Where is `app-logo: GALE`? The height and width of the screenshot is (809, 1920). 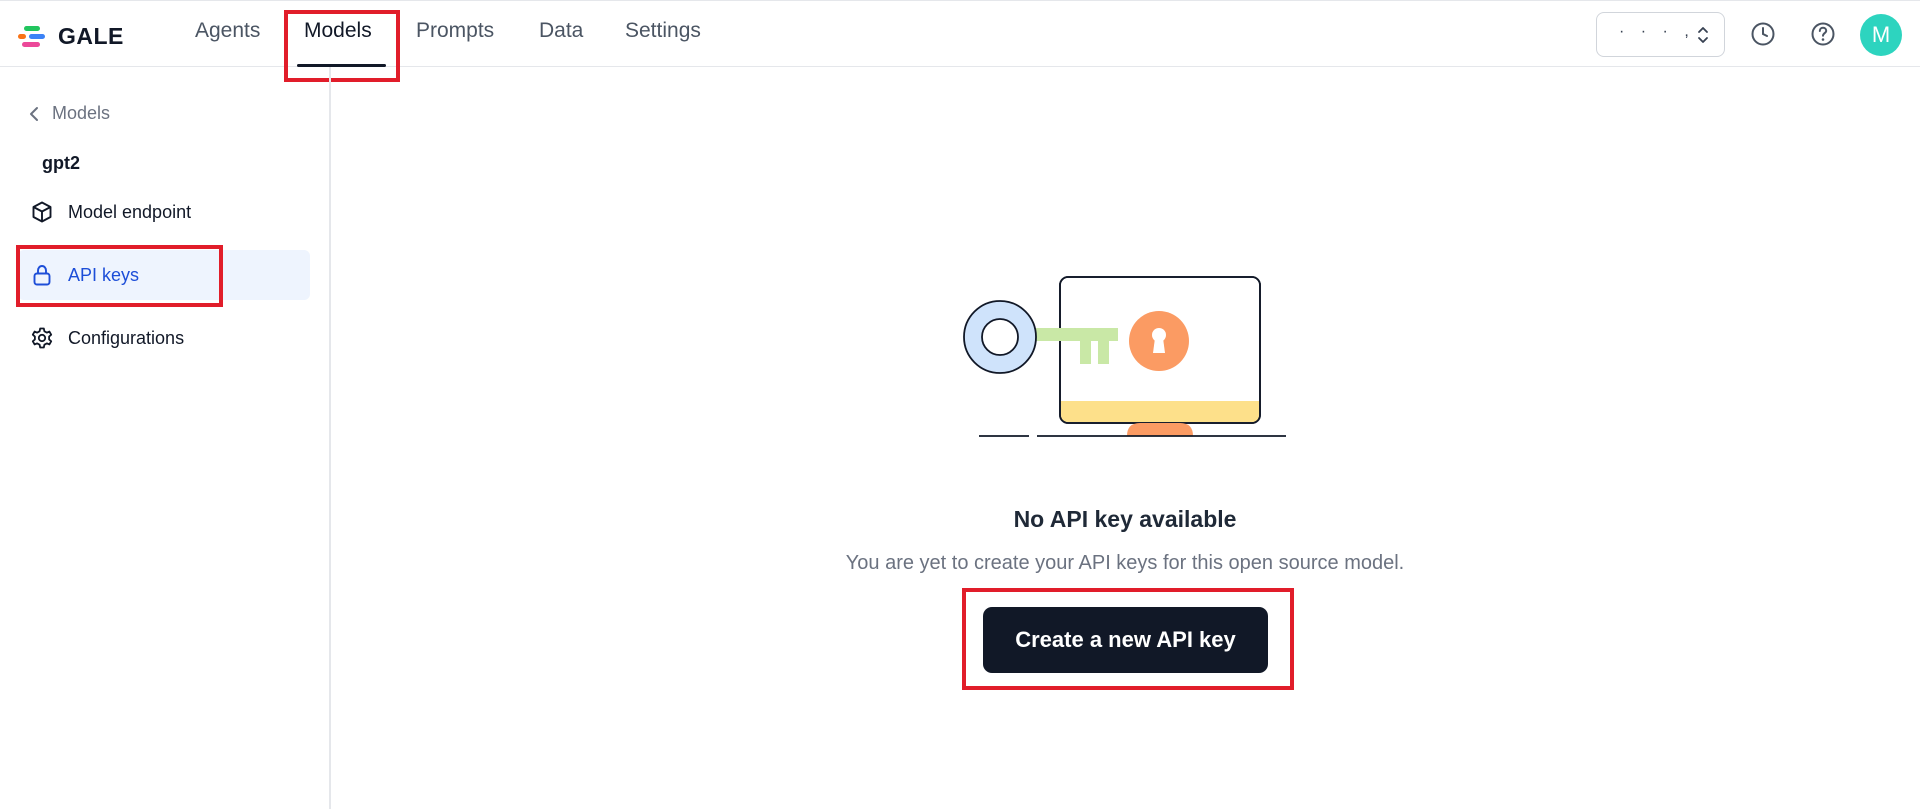 app-logo: GALE is located at coordinates (71, 36).